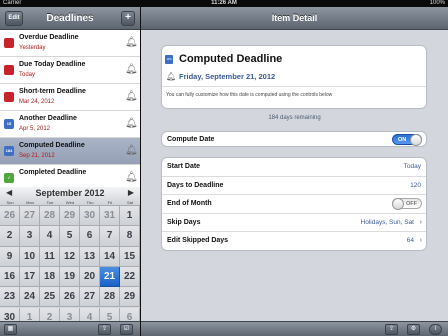  Describe the element at coordinates (10, 329) in the screenshot. I see `calendar-icon: ▦` at that location.